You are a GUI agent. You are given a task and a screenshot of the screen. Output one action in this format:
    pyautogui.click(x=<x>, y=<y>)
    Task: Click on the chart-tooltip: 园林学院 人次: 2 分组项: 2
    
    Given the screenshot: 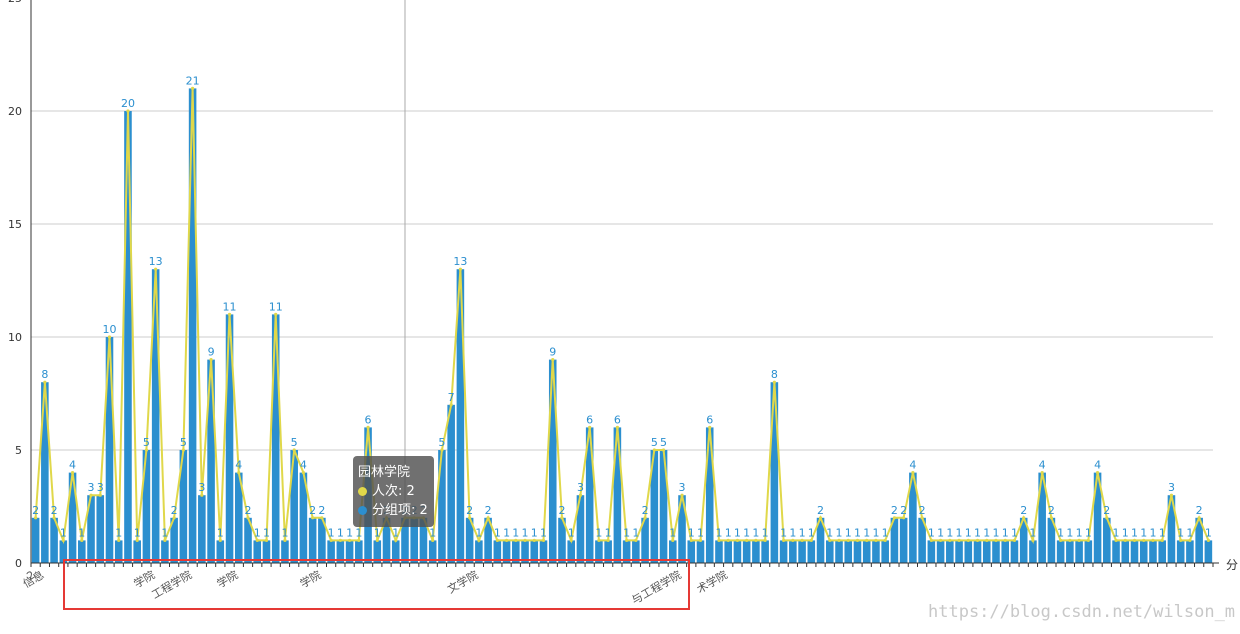 What is the action you would take?
    pyautogui.click(x=393, y=491)
    